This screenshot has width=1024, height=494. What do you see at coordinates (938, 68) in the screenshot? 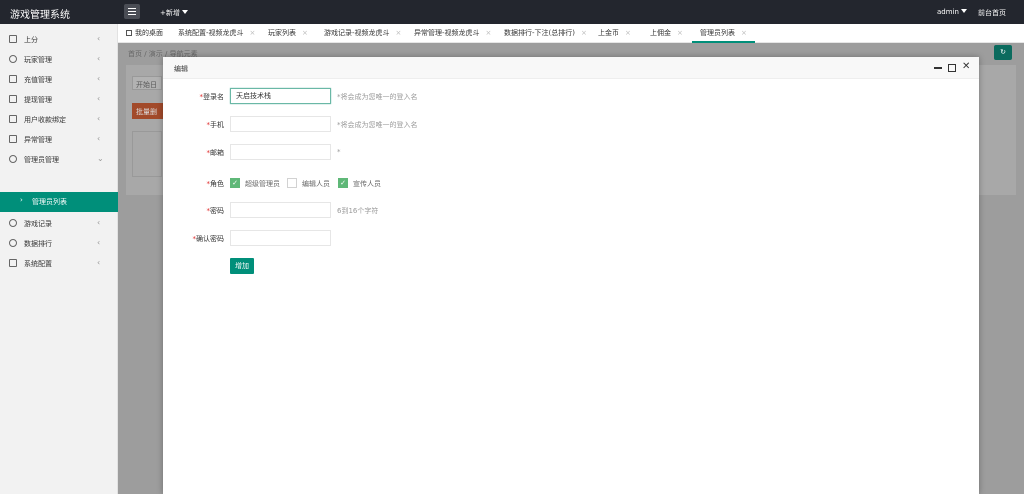
I see `minimize-icon` at bounding box center [938, 68].